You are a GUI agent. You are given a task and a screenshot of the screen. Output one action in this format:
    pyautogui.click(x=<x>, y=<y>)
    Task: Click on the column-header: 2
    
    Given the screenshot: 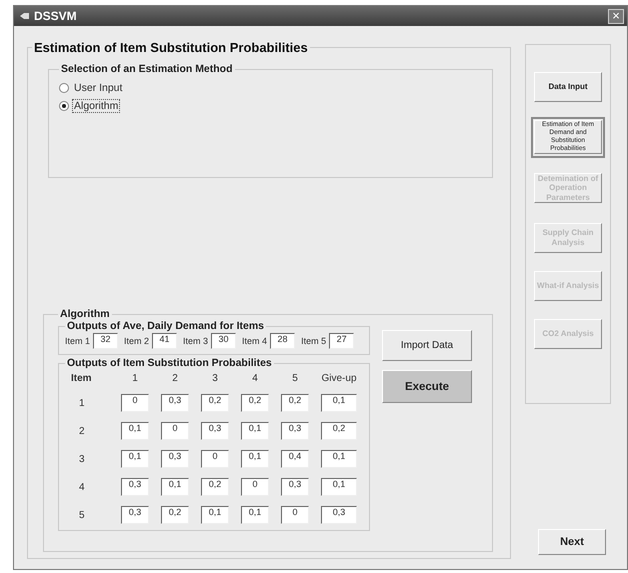 What is the action you would take?
    pyautogui.click(x=175, y=378)
    